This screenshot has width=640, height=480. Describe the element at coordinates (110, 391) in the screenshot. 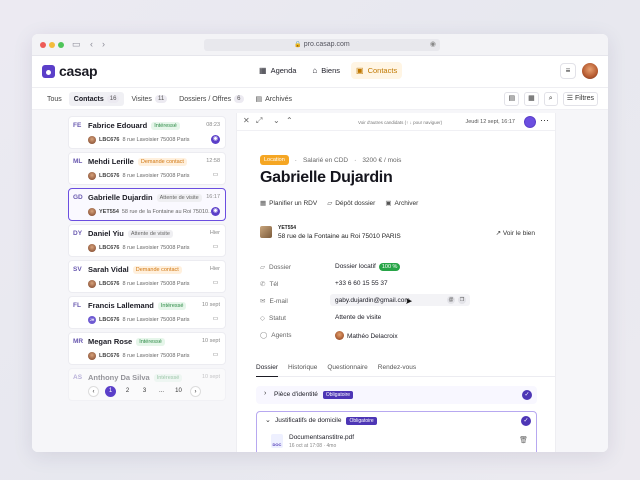

I see `page-1: 1` at that location.